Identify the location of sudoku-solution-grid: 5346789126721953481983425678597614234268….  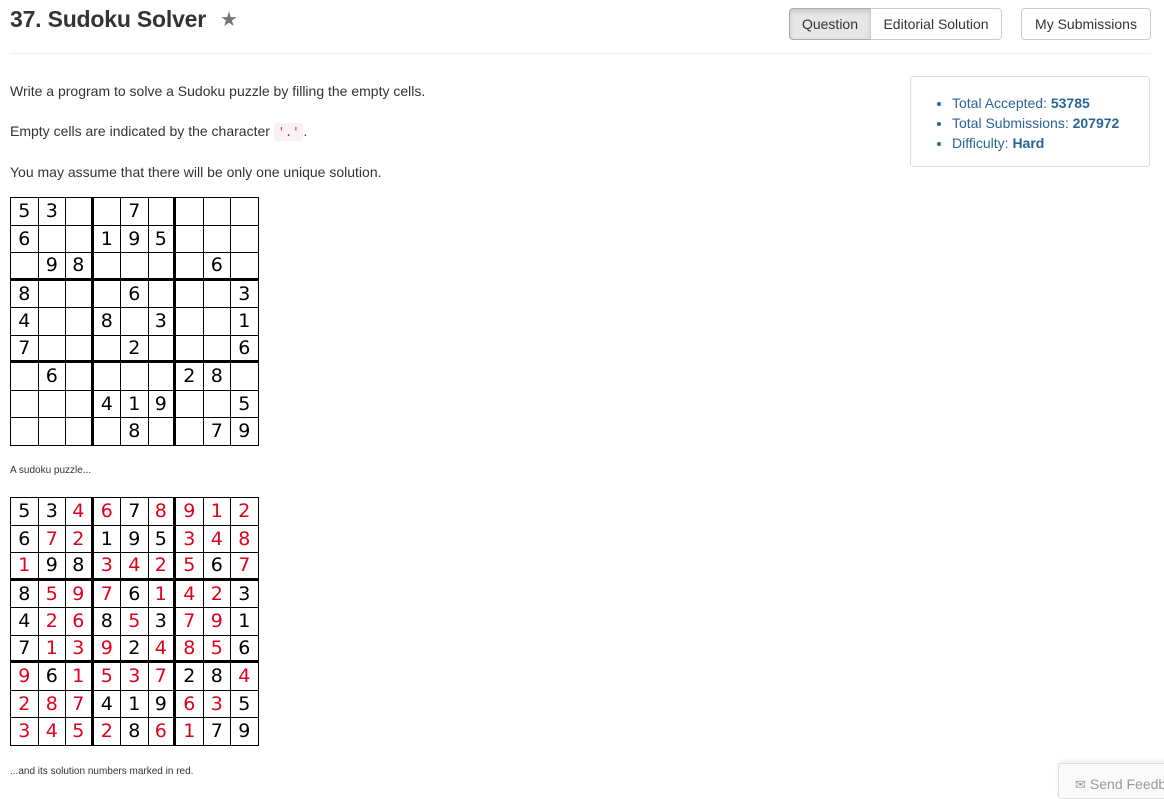
(134, 621).